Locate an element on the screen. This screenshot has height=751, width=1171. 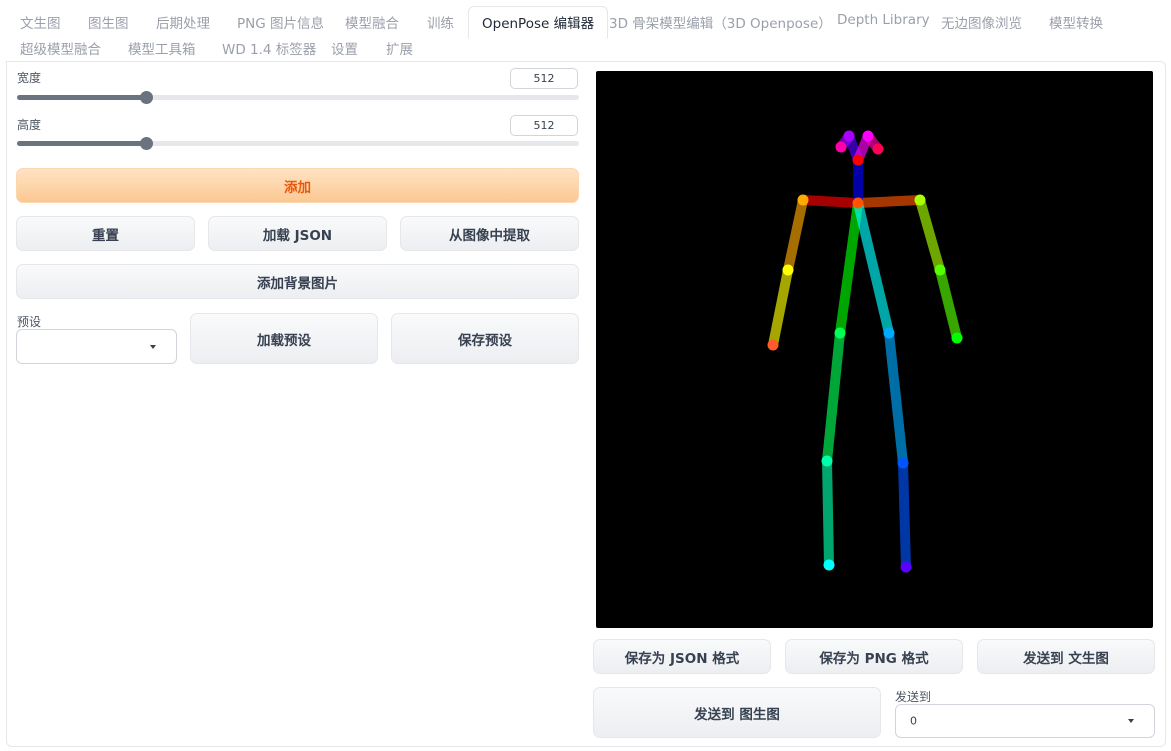
width-slider-fill is located at coordinates (81, 97).